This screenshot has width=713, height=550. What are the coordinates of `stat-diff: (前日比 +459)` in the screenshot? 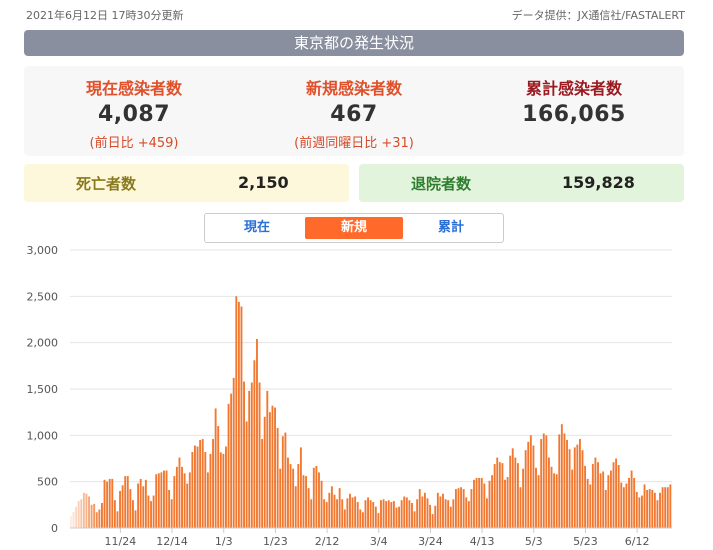 It's located at (134, 143).